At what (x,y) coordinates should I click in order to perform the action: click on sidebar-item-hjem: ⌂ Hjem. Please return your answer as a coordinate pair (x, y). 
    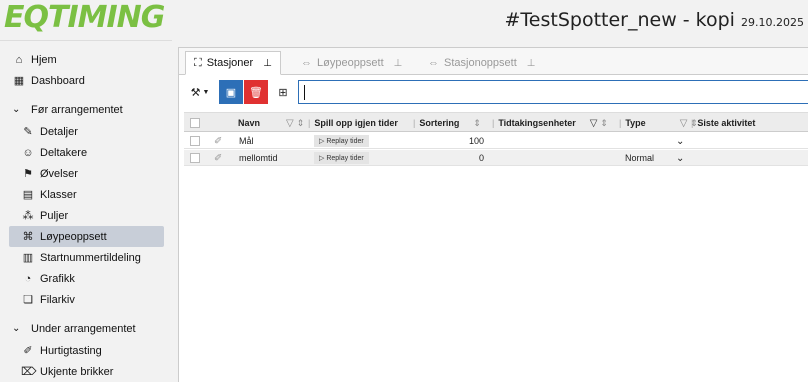
    Looking at the image, I should click on (86, 59).